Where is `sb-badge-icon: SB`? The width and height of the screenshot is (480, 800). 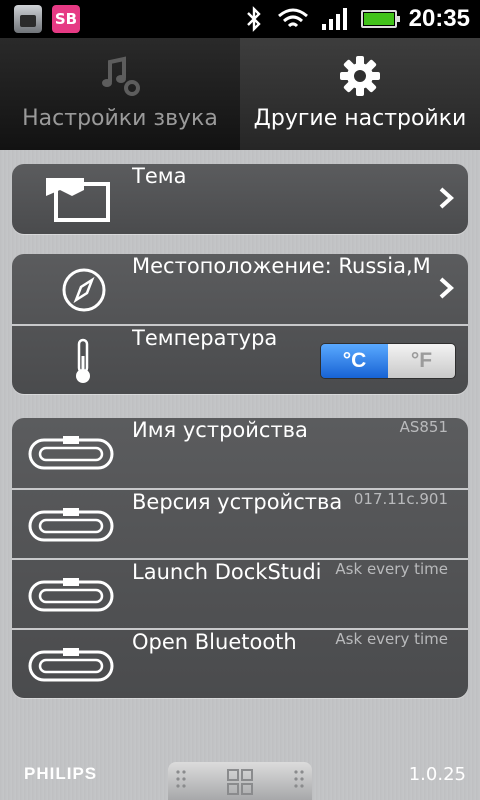 sb-badge-icon: SB is located at coordinates (66, 19).